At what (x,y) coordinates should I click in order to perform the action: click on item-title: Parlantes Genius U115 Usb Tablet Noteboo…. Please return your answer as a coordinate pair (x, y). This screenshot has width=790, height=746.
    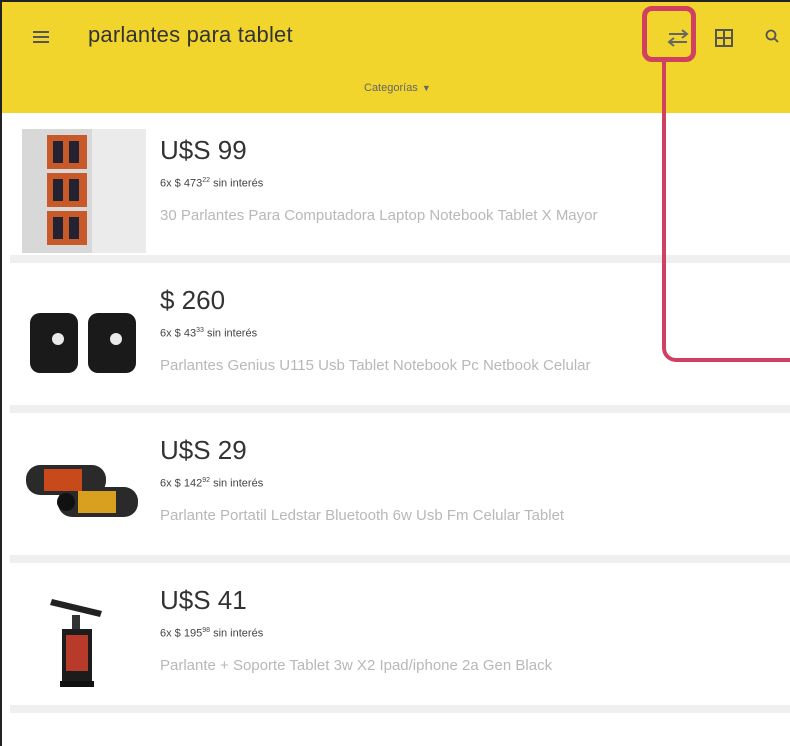
    Looking at the image, I should click on (375, 365).